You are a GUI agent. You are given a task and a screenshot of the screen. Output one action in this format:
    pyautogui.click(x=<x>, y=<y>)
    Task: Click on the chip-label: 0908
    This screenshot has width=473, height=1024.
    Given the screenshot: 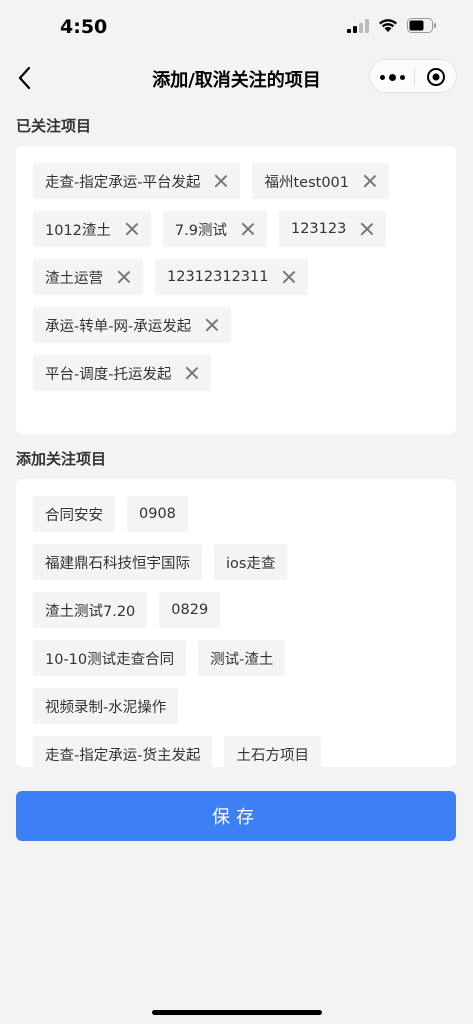 What is the action you would take?
    pyautogui.click(x=157, y=514)
    